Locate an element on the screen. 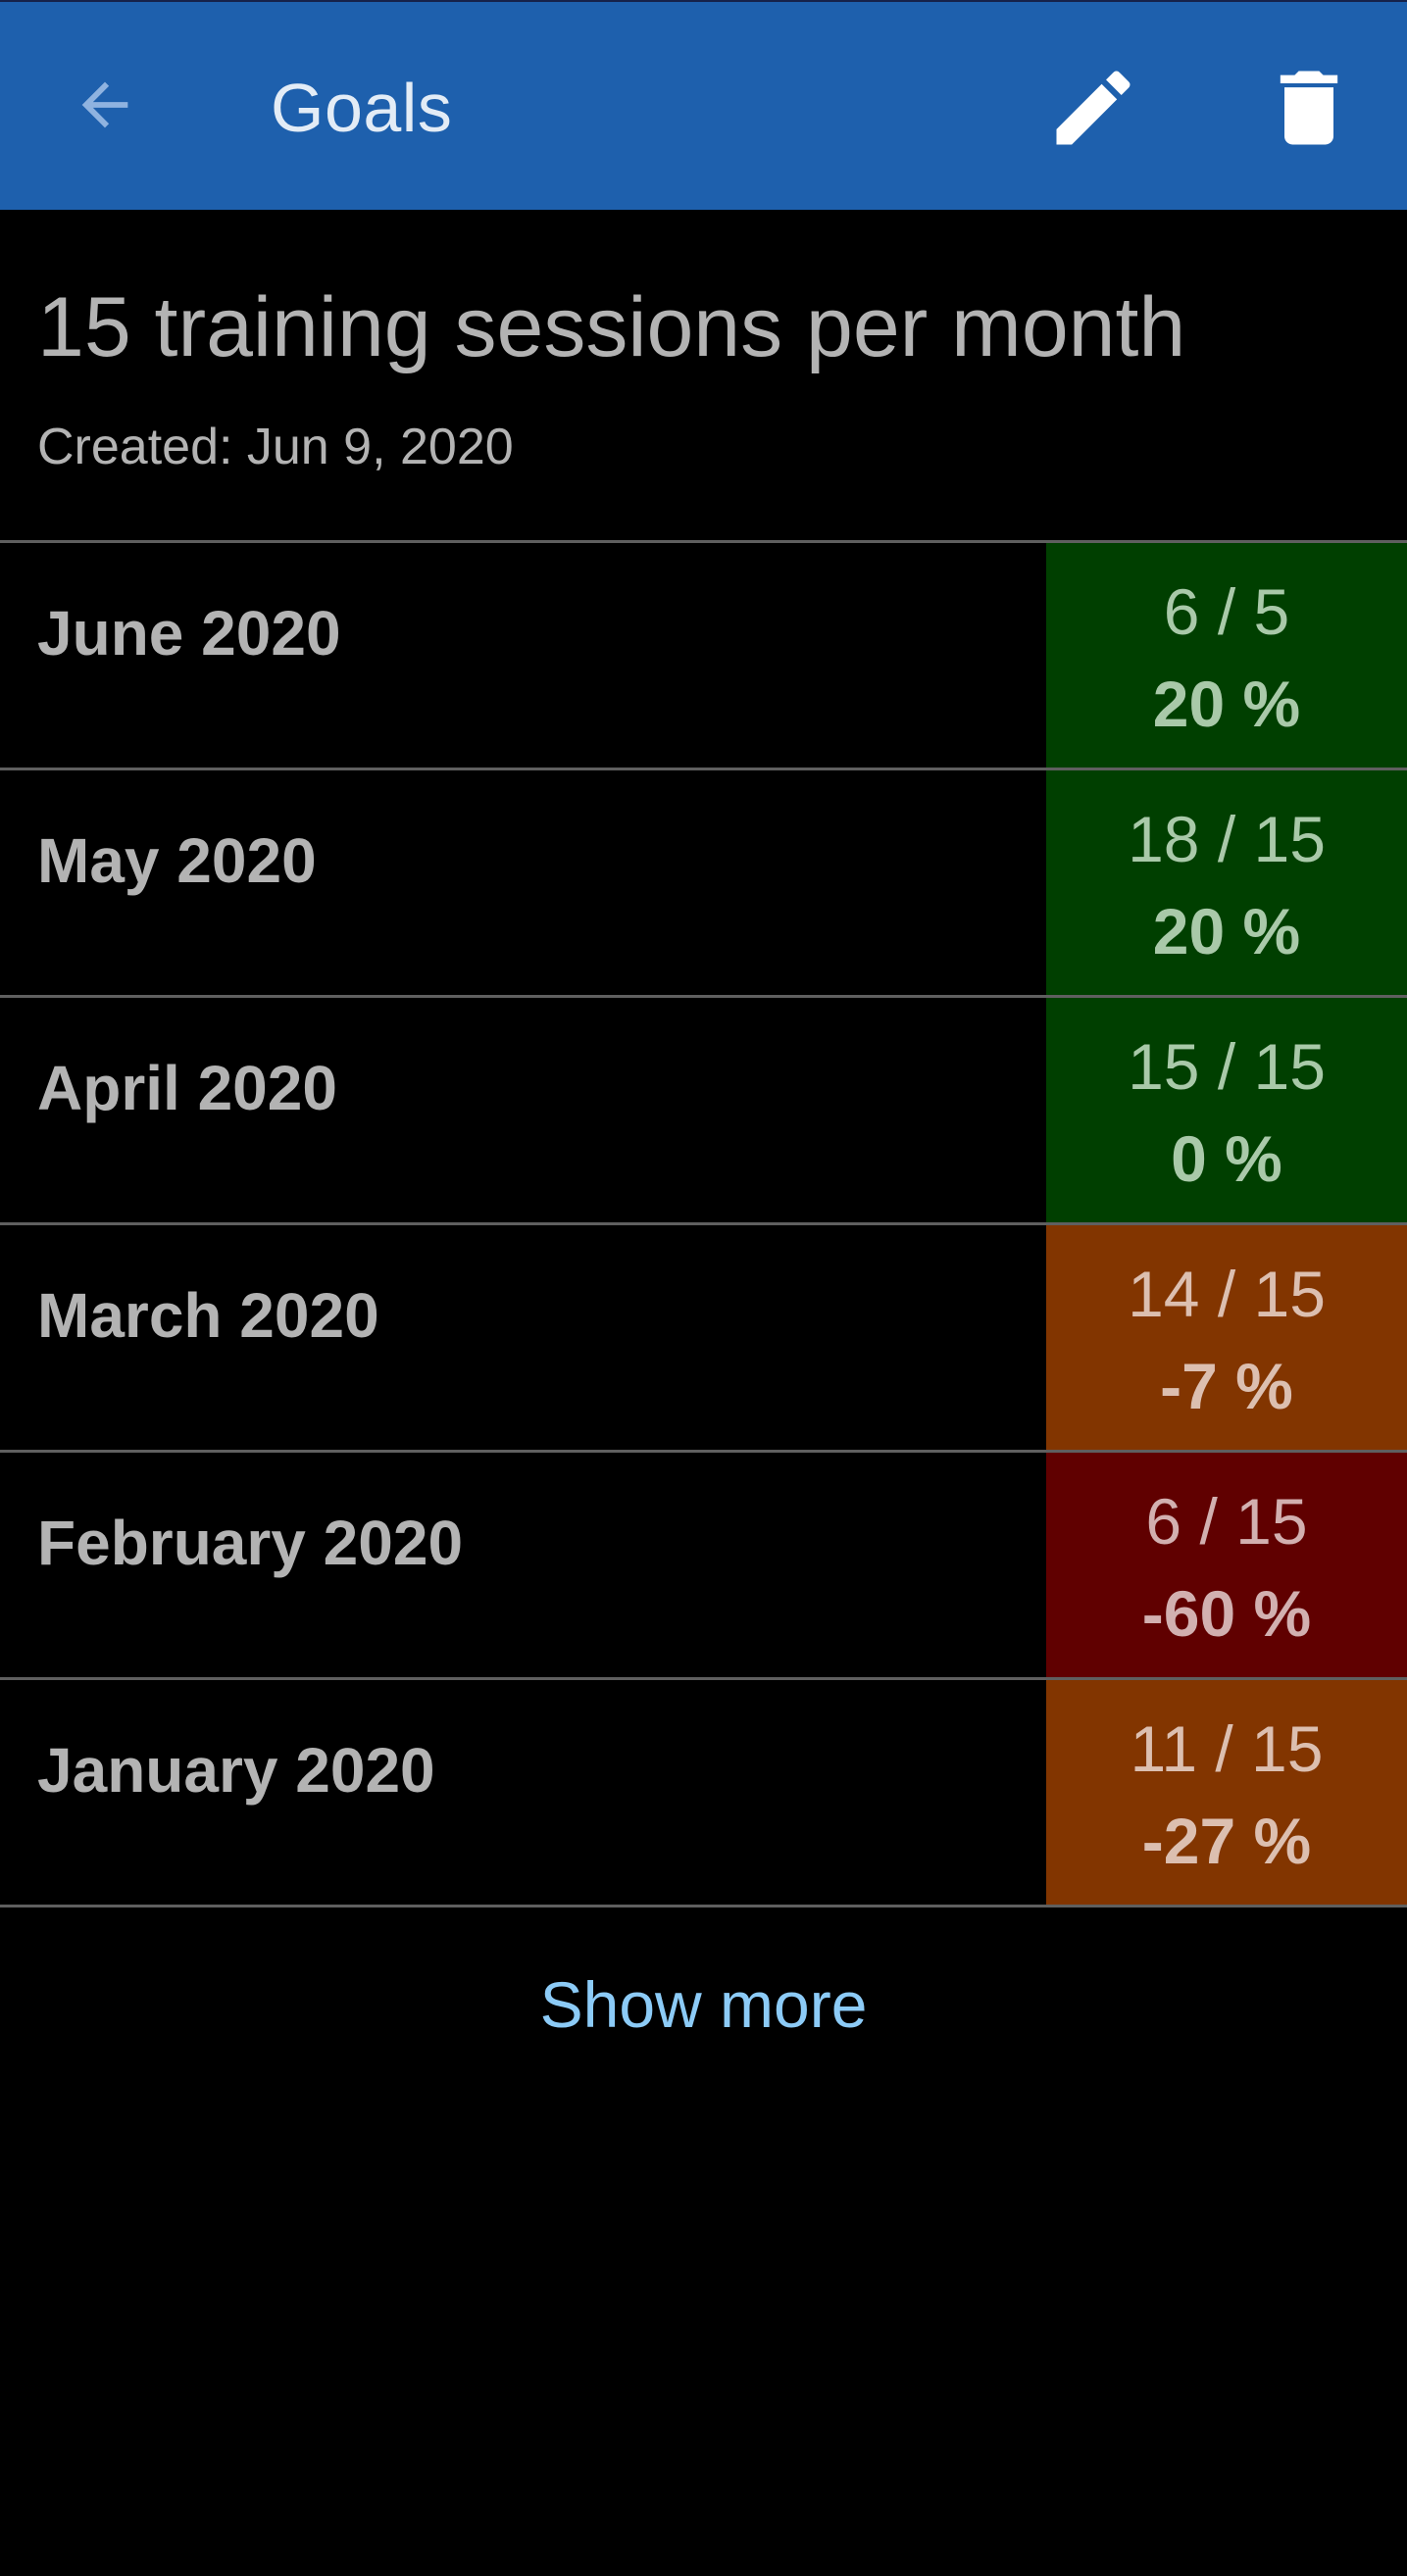  period-percent: 0 % is located at coordinates (1226, 1158).